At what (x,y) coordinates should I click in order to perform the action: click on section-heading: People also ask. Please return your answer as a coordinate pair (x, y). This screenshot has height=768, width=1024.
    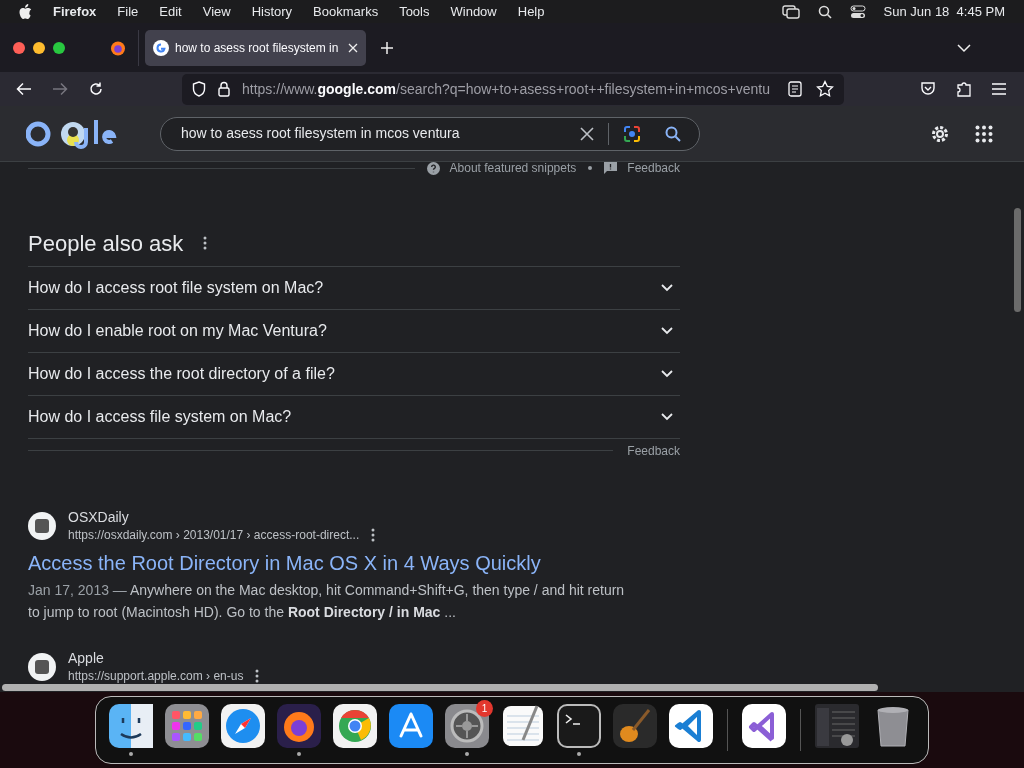
    Looking at the image, I should click on (106, 243).